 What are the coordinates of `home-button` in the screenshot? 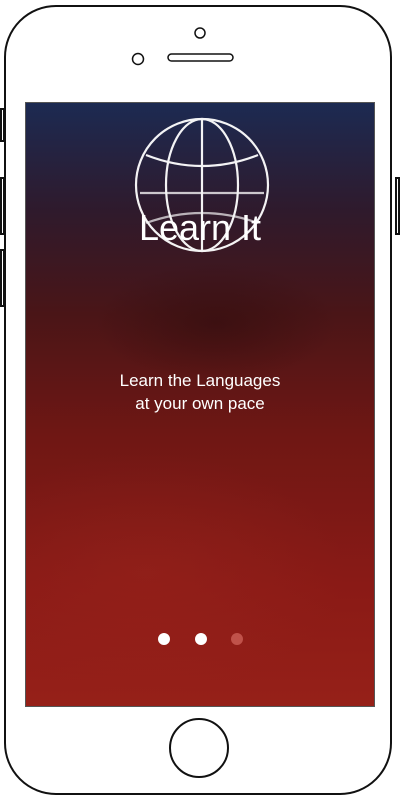 It's located at (199, 748).